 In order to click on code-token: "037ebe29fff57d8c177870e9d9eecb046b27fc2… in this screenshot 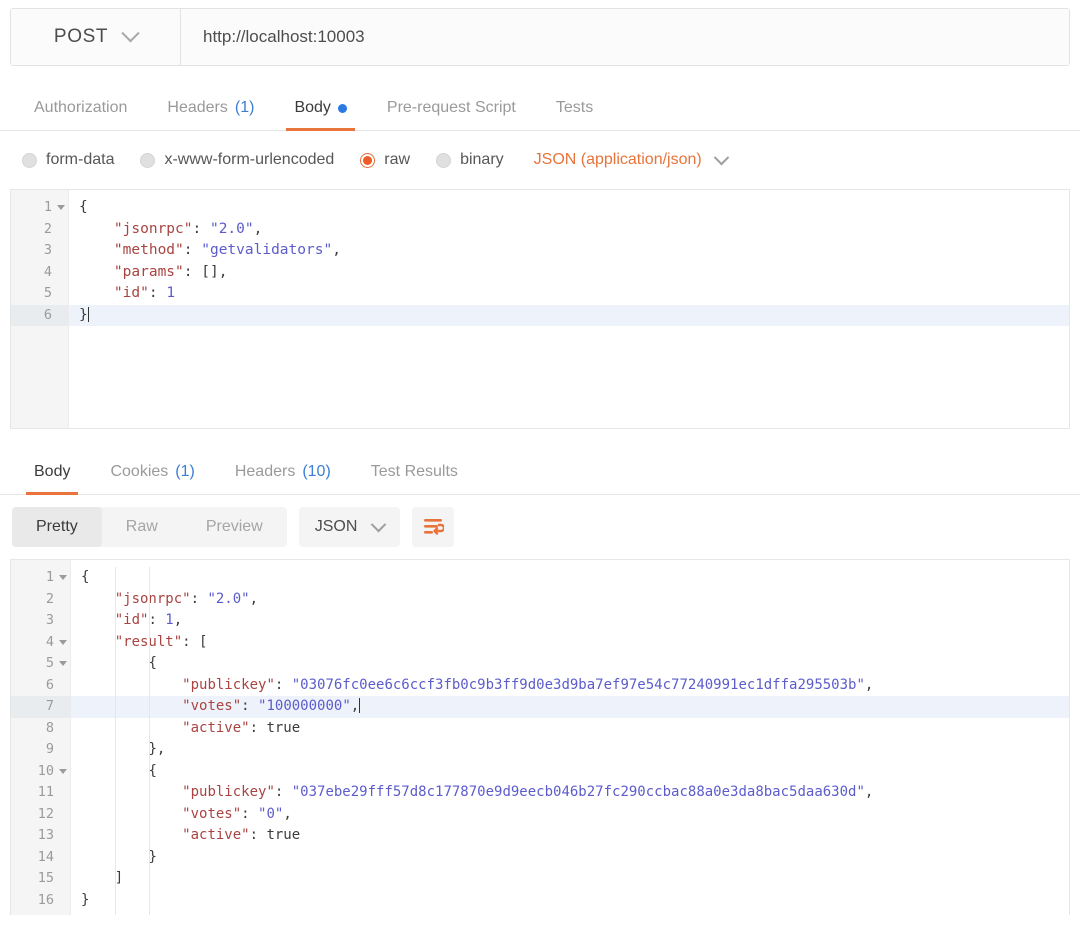, I will do `click(578, 792)`.